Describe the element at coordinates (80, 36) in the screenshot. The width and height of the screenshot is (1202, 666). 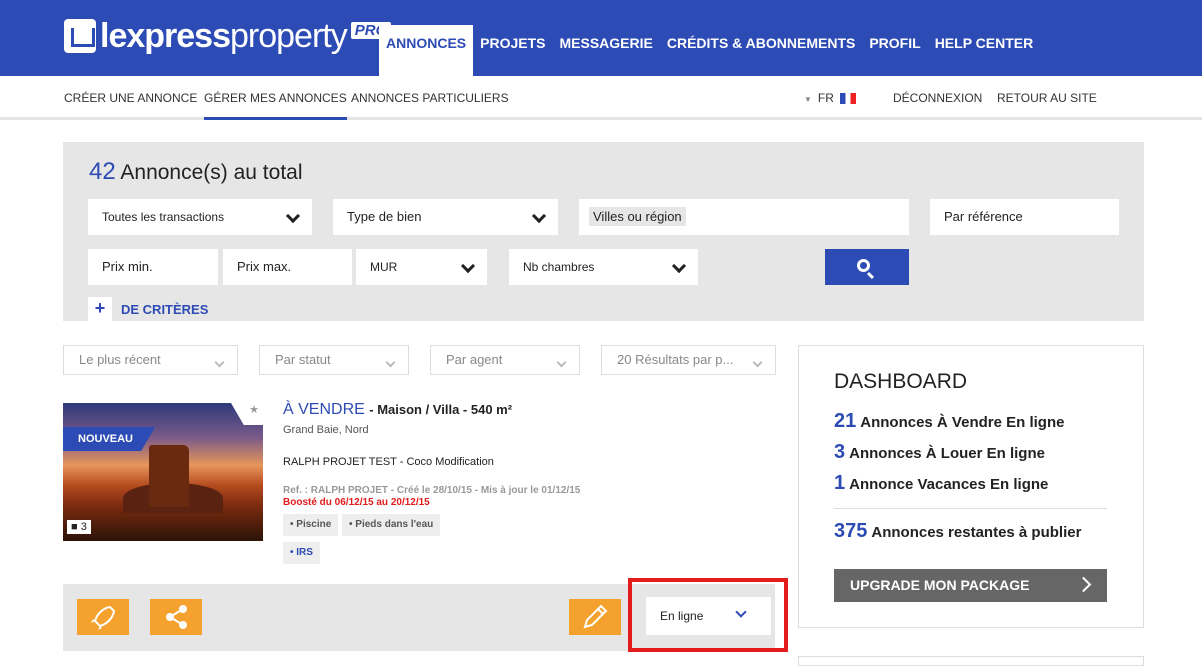
I see `house-icon` at that location.